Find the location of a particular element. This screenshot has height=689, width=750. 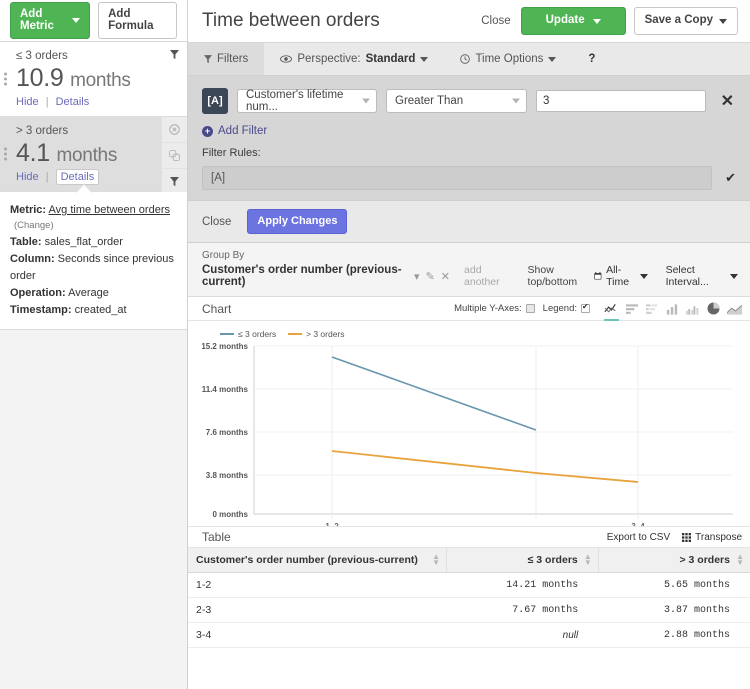

save-a-copy-button: Save a Copy is located at coordinates (685, 21).